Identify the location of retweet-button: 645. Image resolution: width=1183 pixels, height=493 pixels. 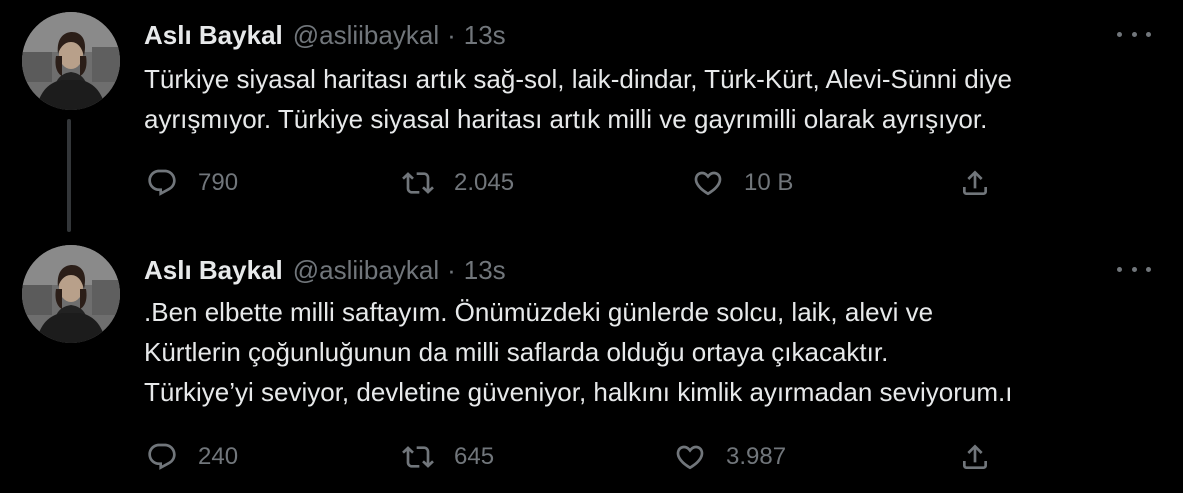
(447, 457).